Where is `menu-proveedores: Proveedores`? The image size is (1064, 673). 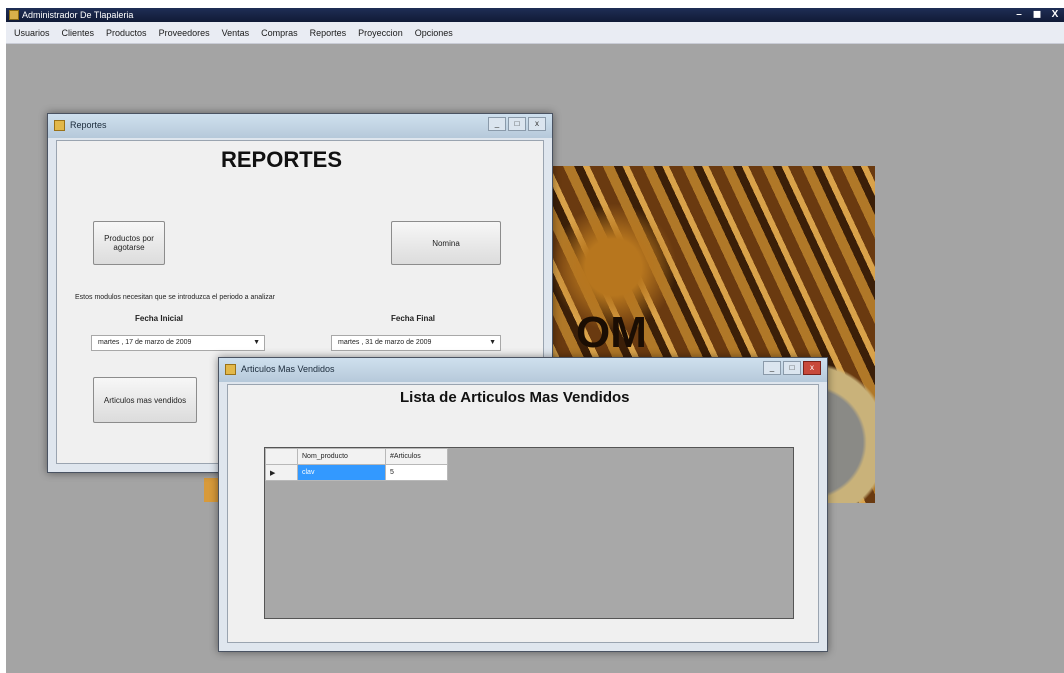
menu-proveedores: Proveedores is located at coordinates (184, 33).